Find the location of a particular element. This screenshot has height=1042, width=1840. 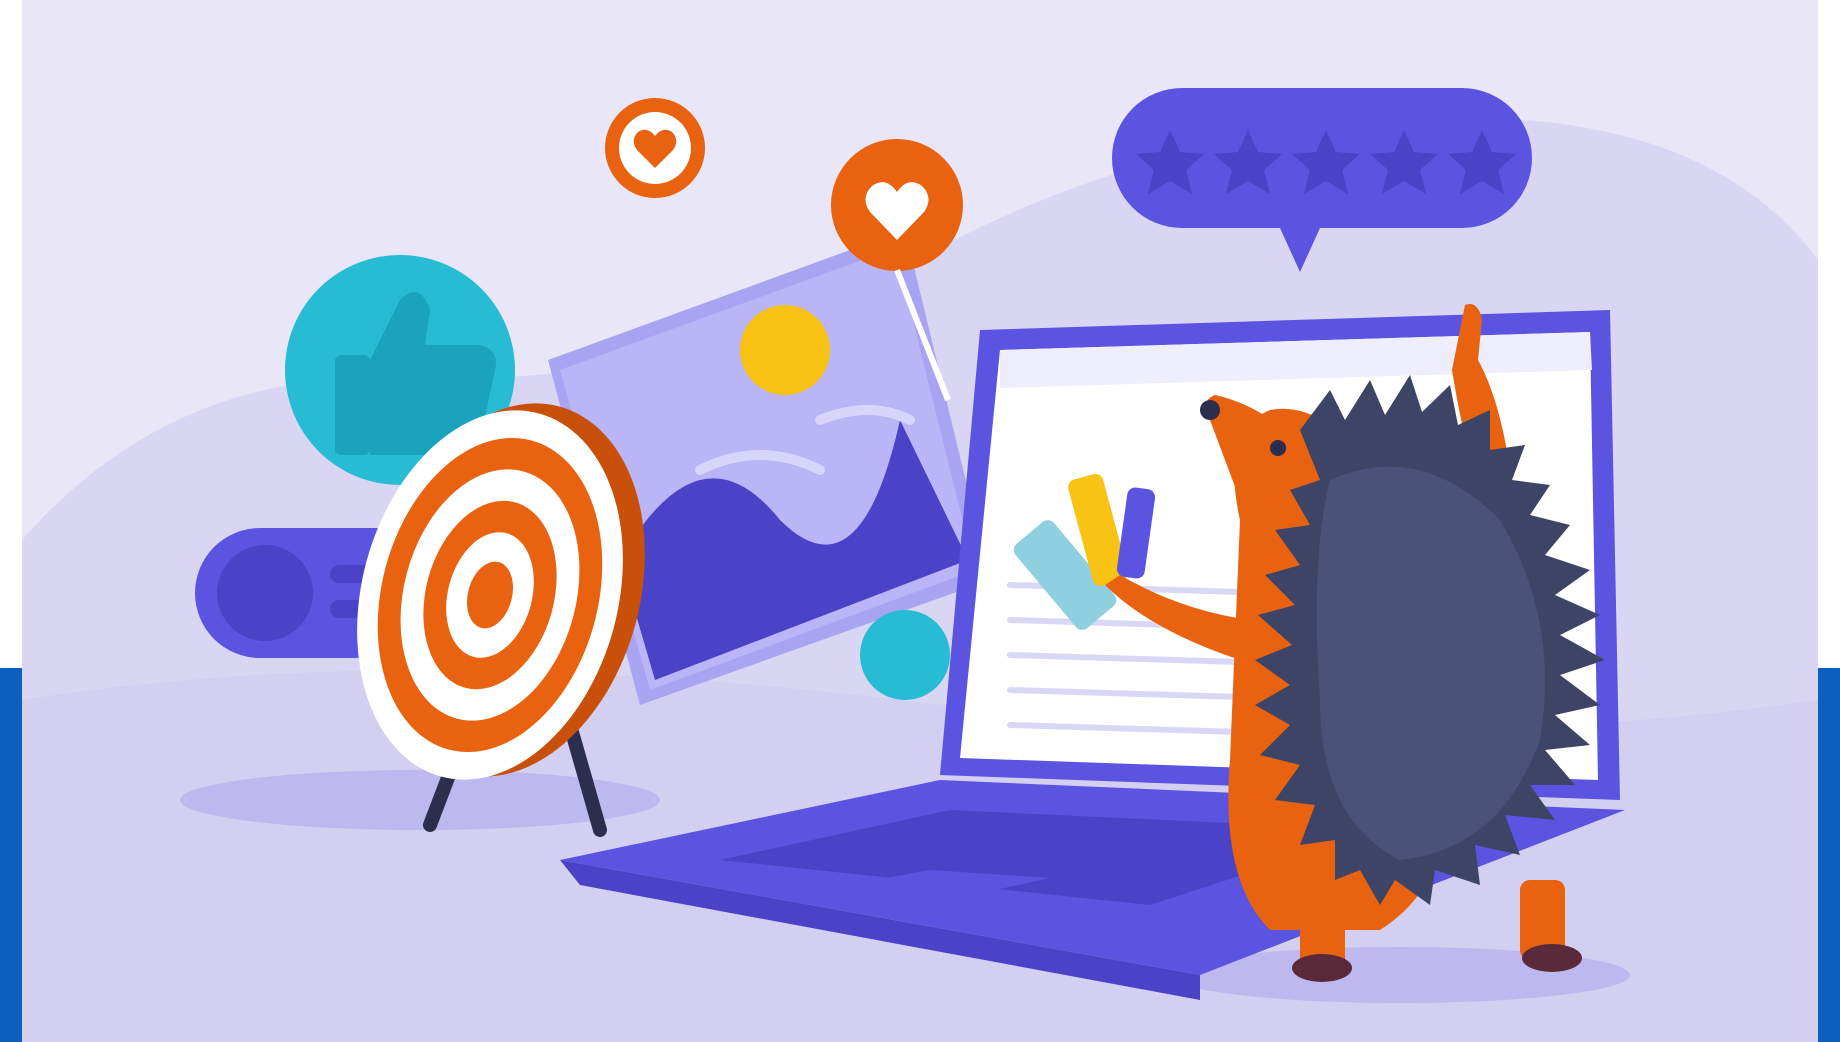

nose is located at coordinates (1210, 410).